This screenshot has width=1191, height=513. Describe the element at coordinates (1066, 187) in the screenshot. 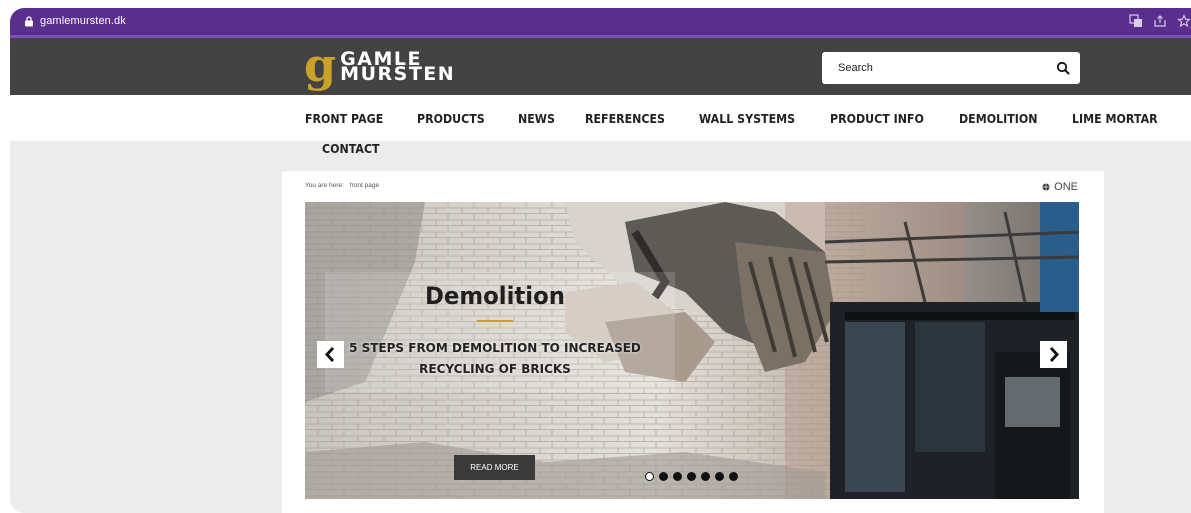

I see `language-label: ONE` at that location.